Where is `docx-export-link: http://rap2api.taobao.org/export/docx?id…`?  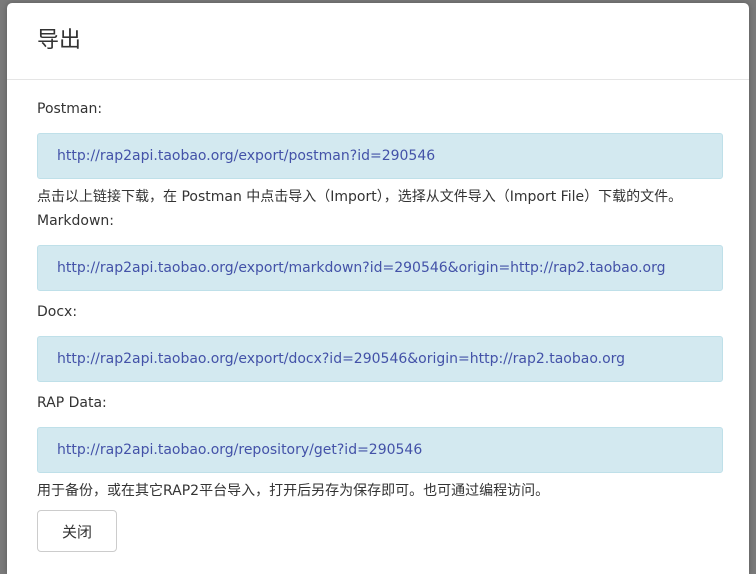 docx-export-link: http://rap2api.taobao.org/export/docx?id… is located at coordinates (341, 359).